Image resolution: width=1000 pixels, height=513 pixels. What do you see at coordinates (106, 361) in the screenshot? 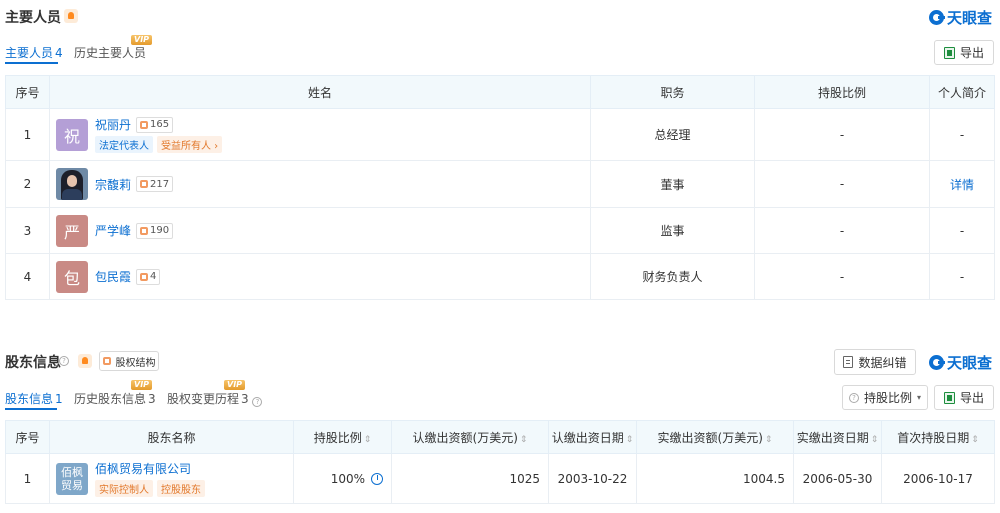
I see `structure-icon` at bounding box center [106, 361].